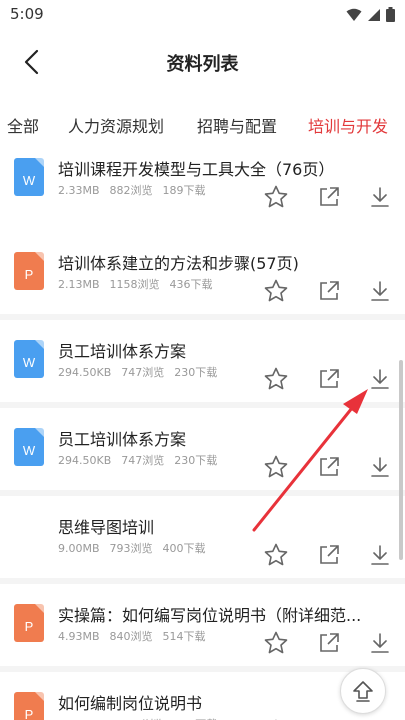 This screenshot has width=405, height=720. Describe the element at coordinates (106, 527) in the screenshot. I see `item-title: 思维导图培训` at that location.